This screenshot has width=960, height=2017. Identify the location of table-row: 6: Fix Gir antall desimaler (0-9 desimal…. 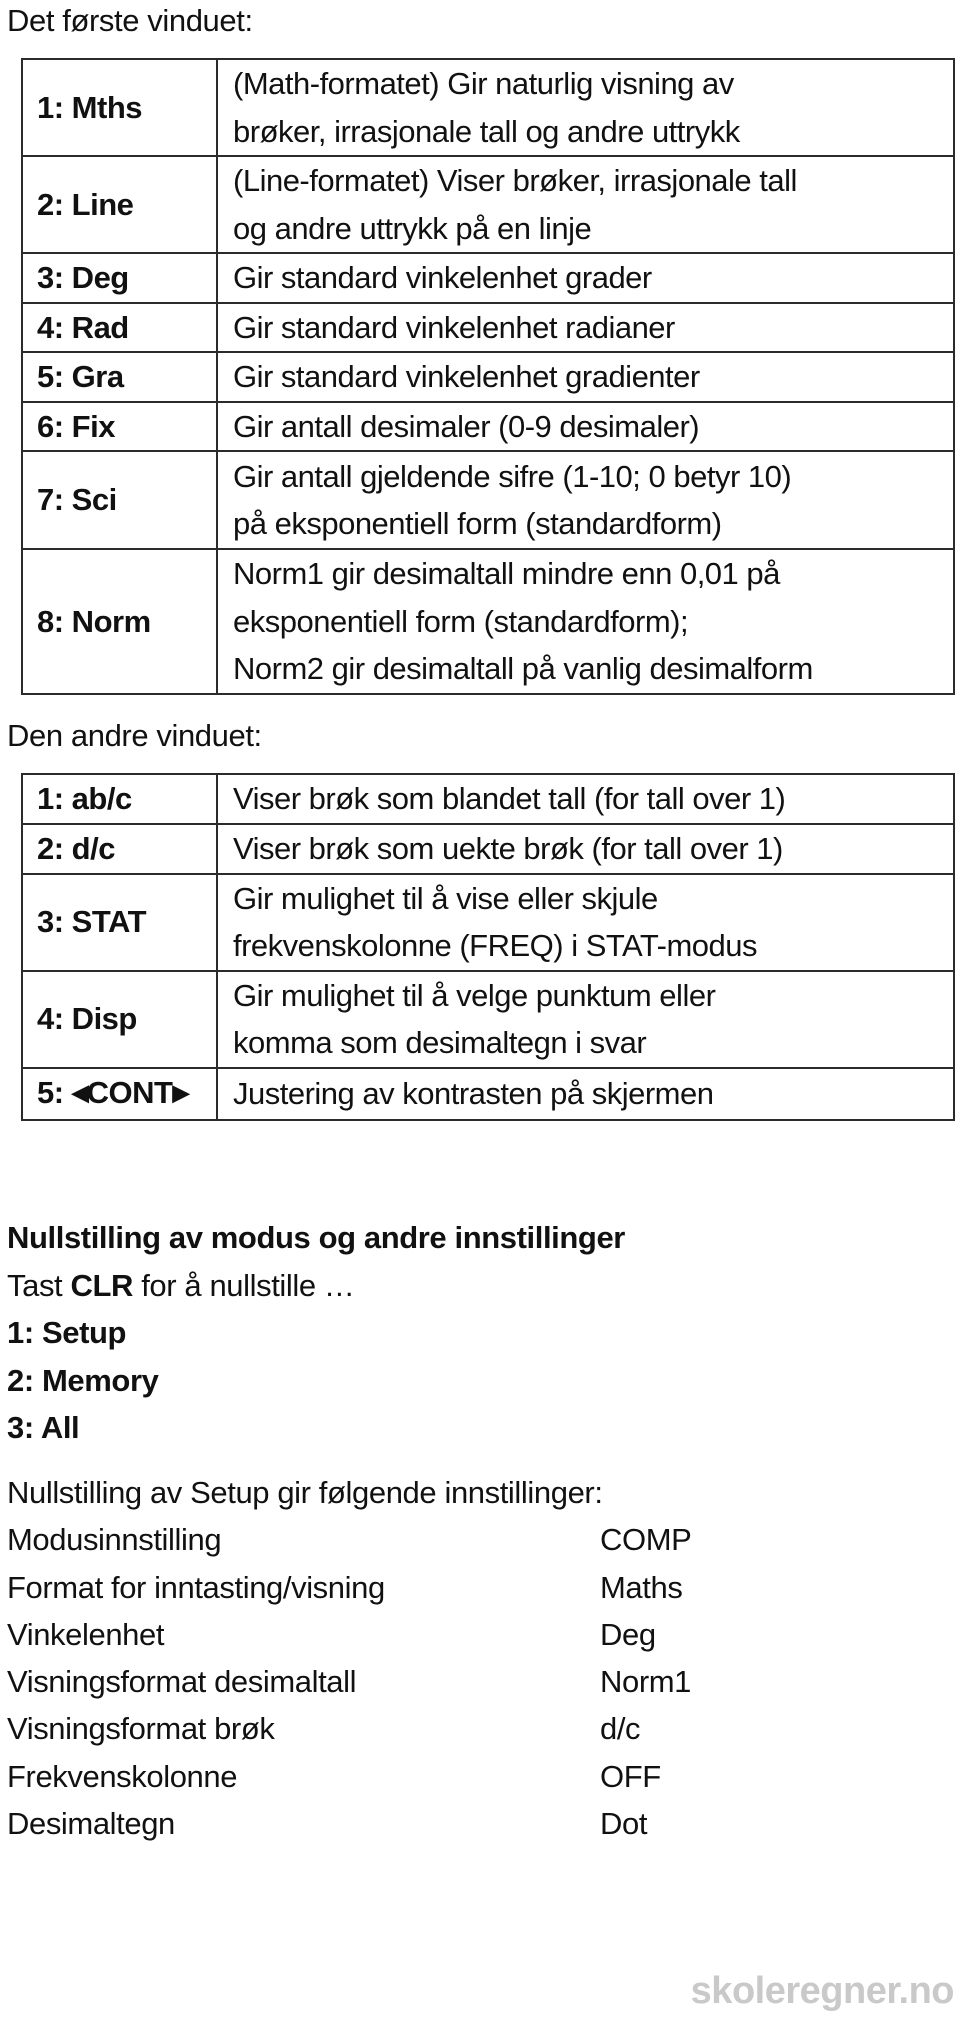
(488, 426).